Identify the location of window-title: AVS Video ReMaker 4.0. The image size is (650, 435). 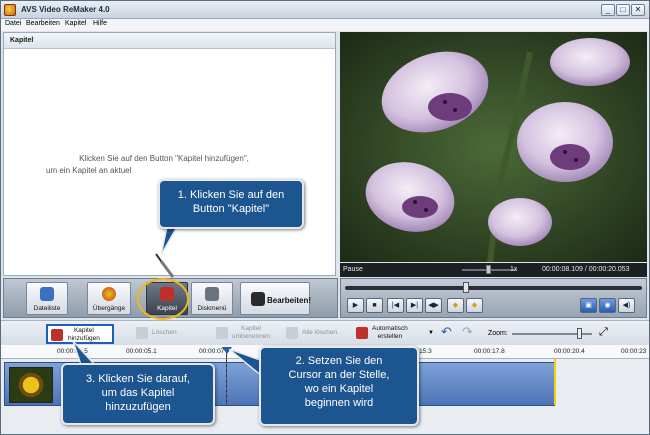
(65, 9).